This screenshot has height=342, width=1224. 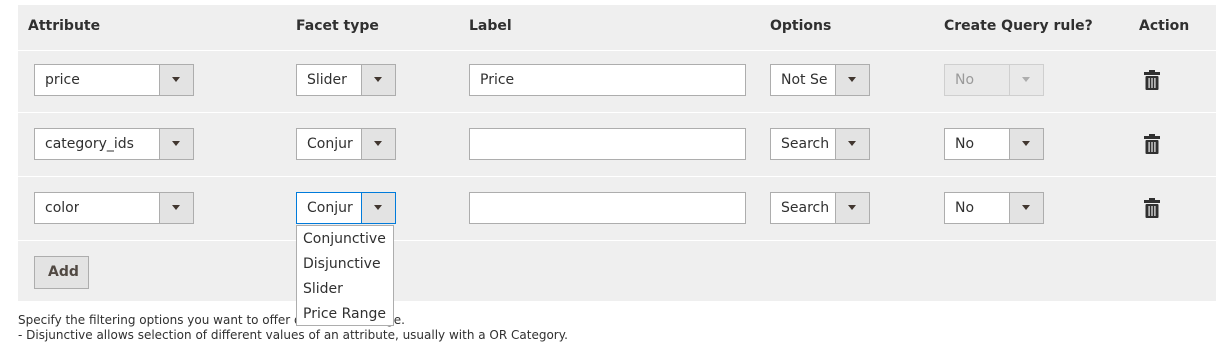 What do you see at coordinates (327, 80) in the screenshot?
I see `facet-type-select-value: Slider` at bounding box center [327, 80].